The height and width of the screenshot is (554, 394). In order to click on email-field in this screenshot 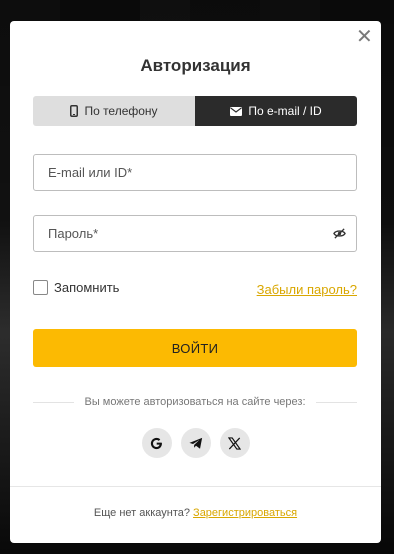, I will do `click(181, 172)`.